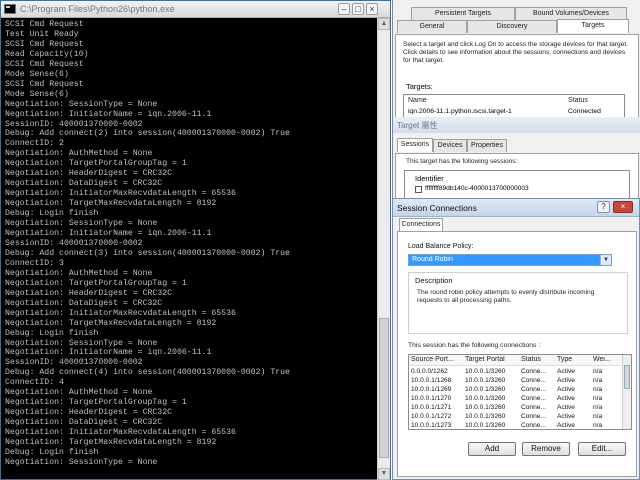  Describe the element at coordinates (421, 225) in the screenshot. I see `tab-connections: Connections` at that location.